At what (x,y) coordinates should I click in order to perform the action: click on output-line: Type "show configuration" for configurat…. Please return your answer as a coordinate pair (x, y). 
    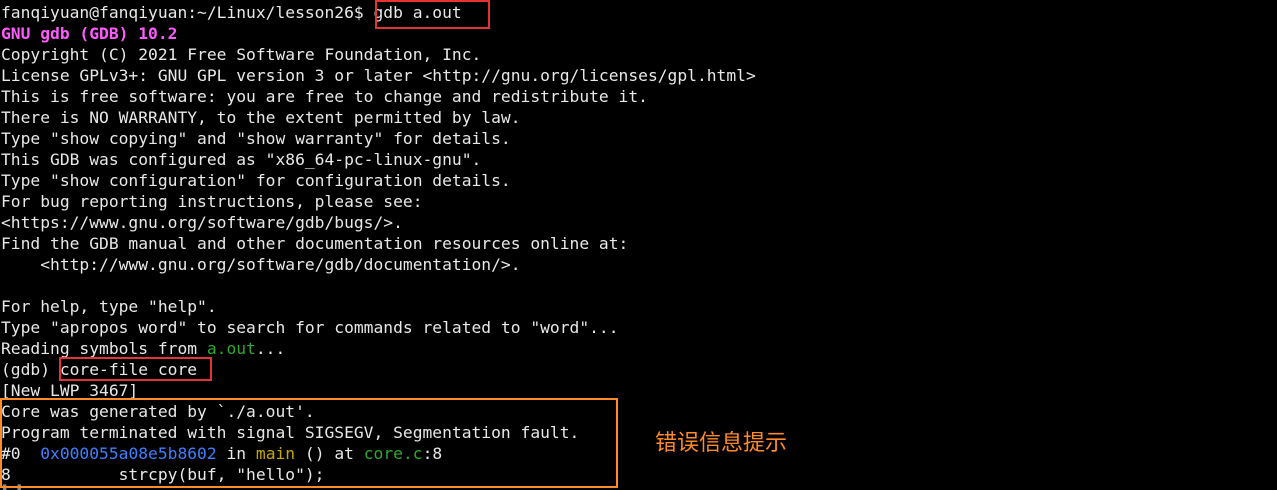
    Looking at the image, I should click on (256, 180).